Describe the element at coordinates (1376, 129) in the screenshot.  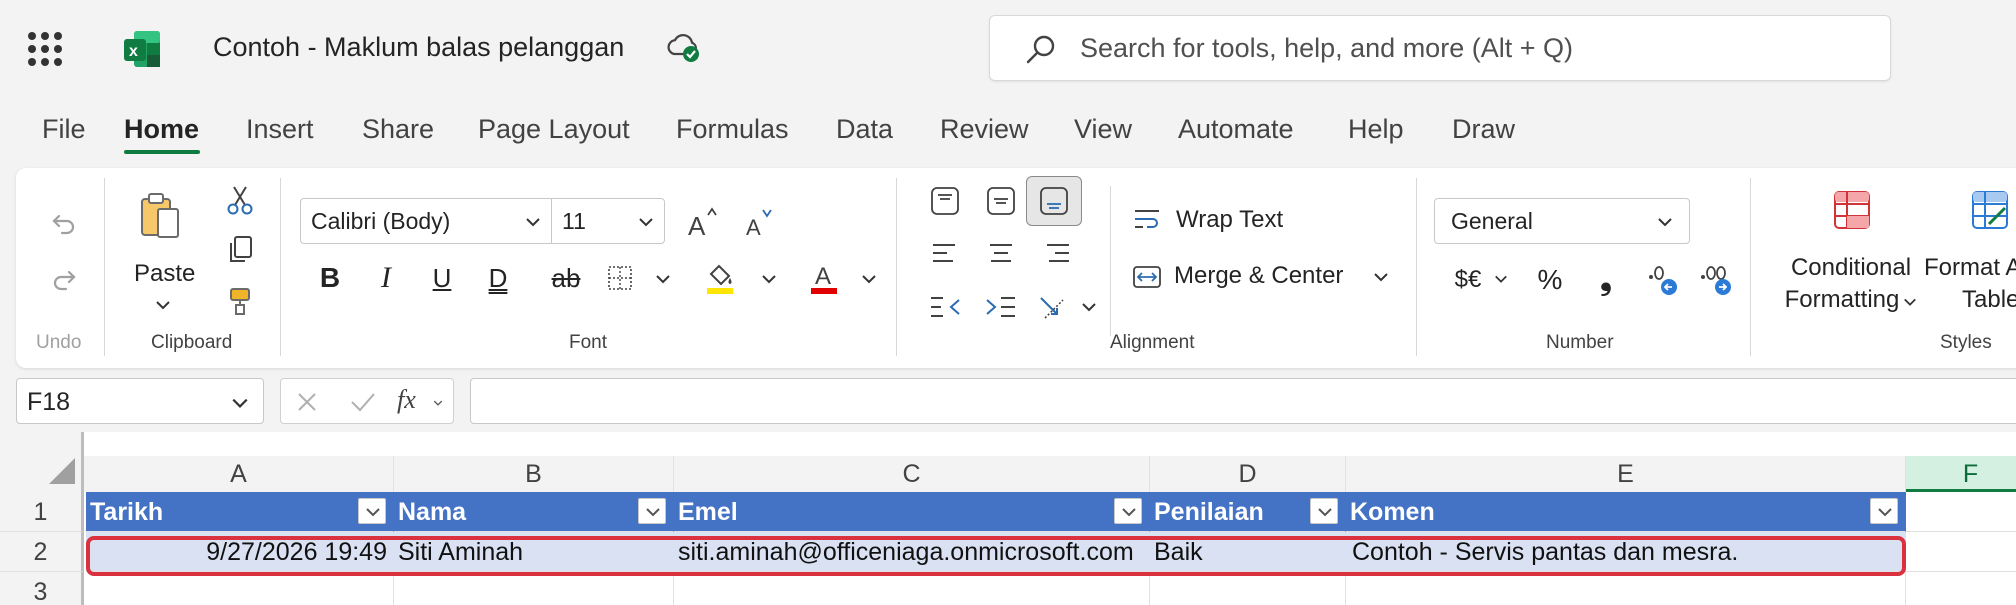
I see `tab-help: Help` at that location.